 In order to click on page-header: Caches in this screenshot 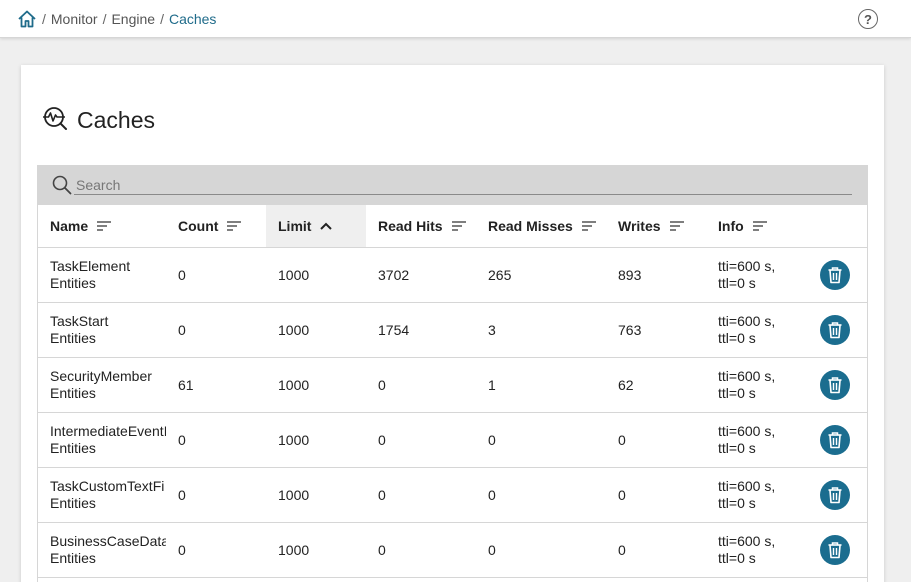, I will do `click(98, 120)`.